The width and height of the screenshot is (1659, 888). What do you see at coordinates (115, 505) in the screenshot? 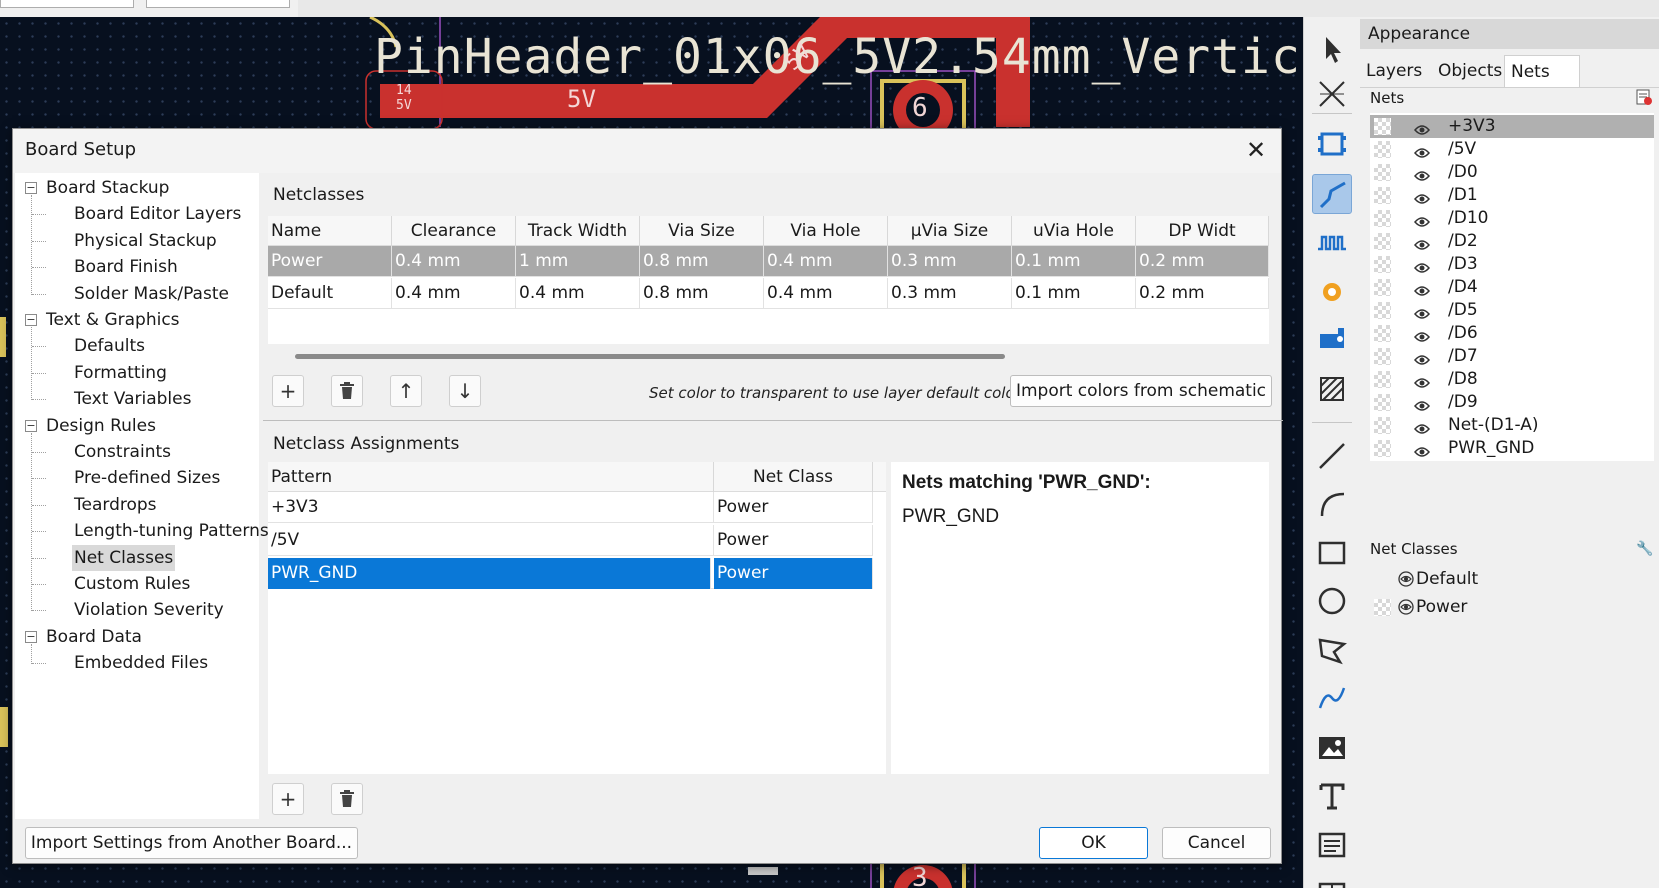
I see `tree-item-teardrops: Teardrops` at bounding box center [115, 505].